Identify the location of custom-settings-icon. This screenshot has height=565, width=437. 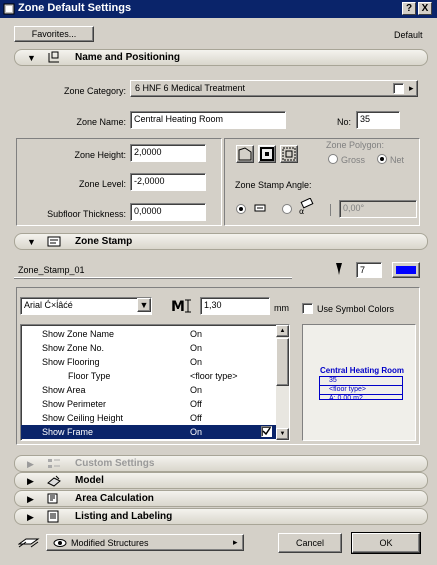
(54, 463).